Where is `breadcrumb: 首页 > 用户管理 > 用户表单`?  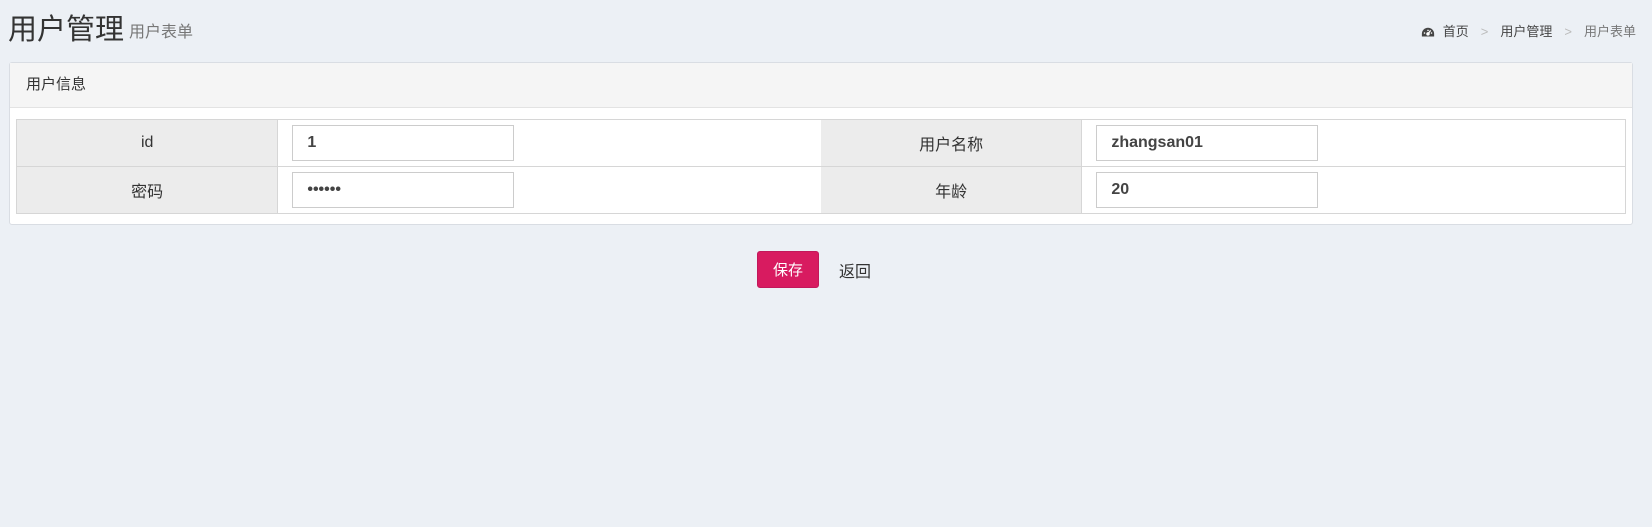
breadcrumb: 首页 > 用户管理 > 用户表单 is located at coordinates (1528, 32).